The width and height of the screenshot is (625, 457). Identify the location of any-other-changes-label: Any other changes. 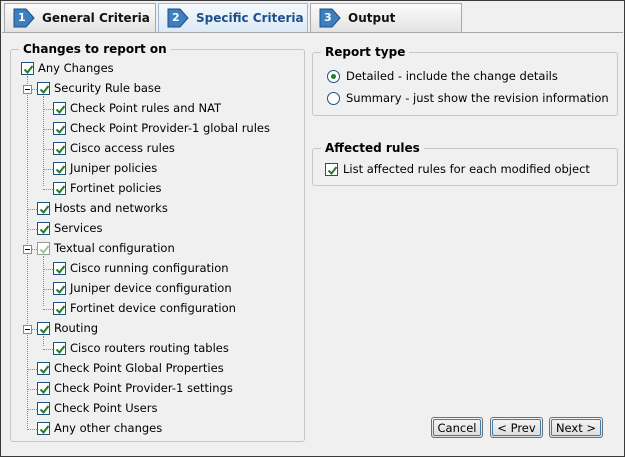
(108, 428).